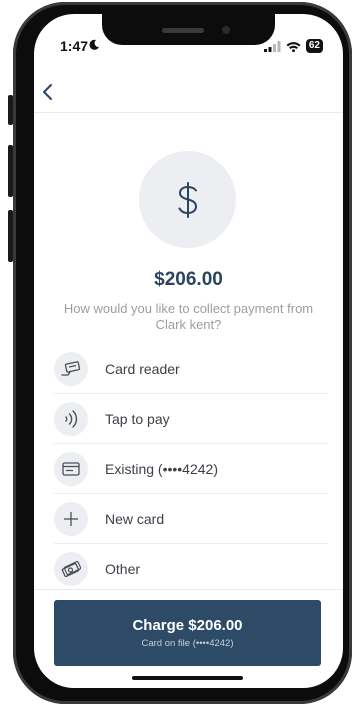 The height and width of the screenshot is (707, 356). What do you see at coordinates (161, 468) in the screenshot?
I see `option-label: Existing (••••4242)` at bounding box center [161, 468].